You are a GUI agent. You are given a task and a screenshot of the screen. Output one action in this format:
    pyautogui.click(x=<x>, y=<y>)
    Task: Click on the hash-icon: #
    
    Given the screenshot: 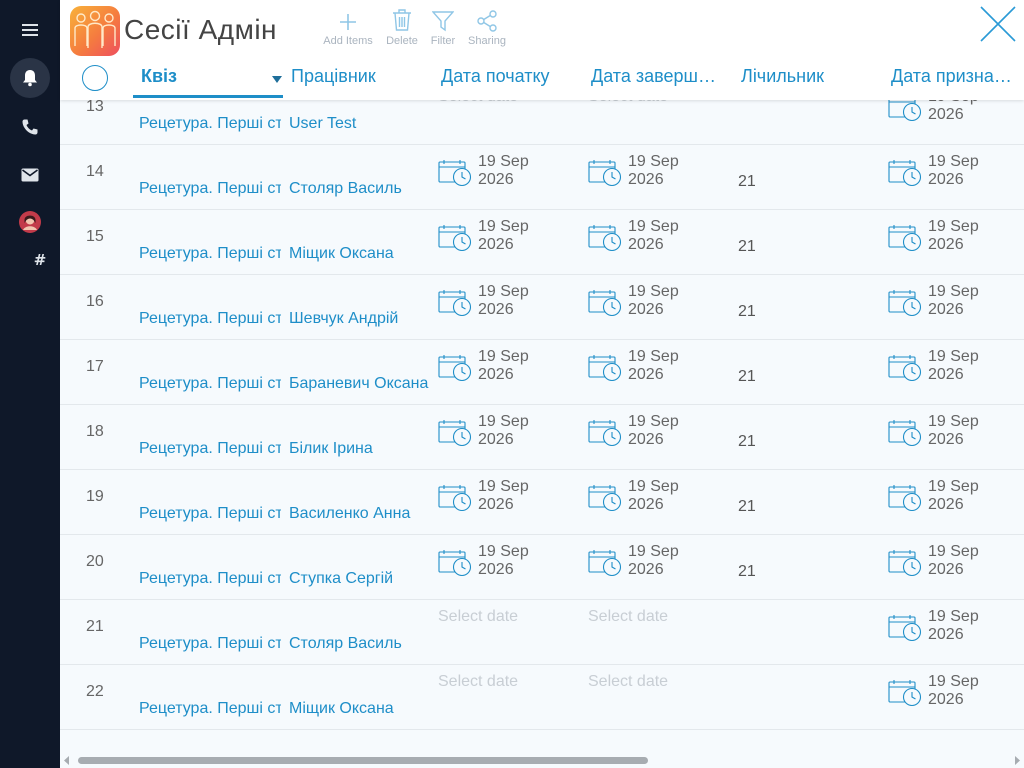 What is the action you would take?
    pyautogui.click(x=40, y=260)
    